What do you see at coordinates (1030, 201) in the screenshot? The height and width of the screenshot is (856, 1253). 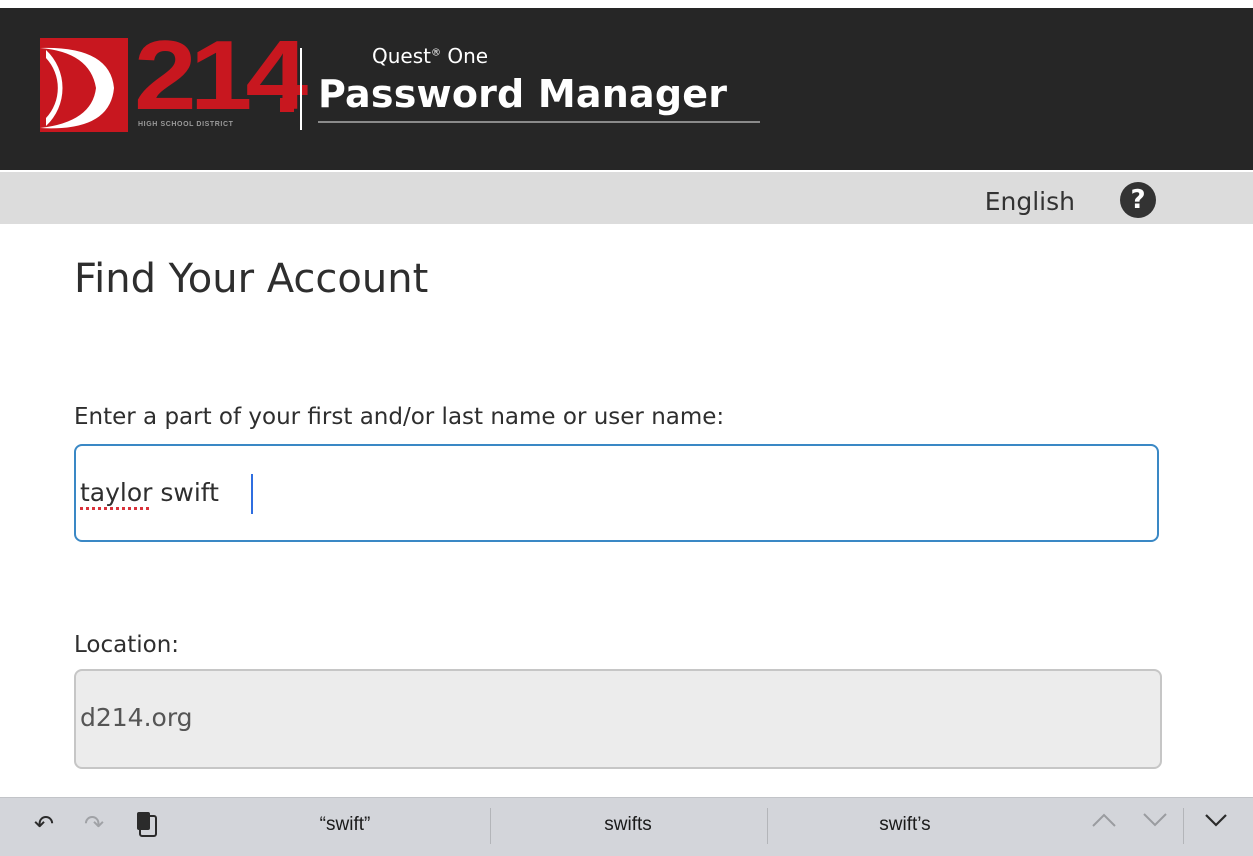 I see `language-selector: English` at bounding box center [1030, 201].